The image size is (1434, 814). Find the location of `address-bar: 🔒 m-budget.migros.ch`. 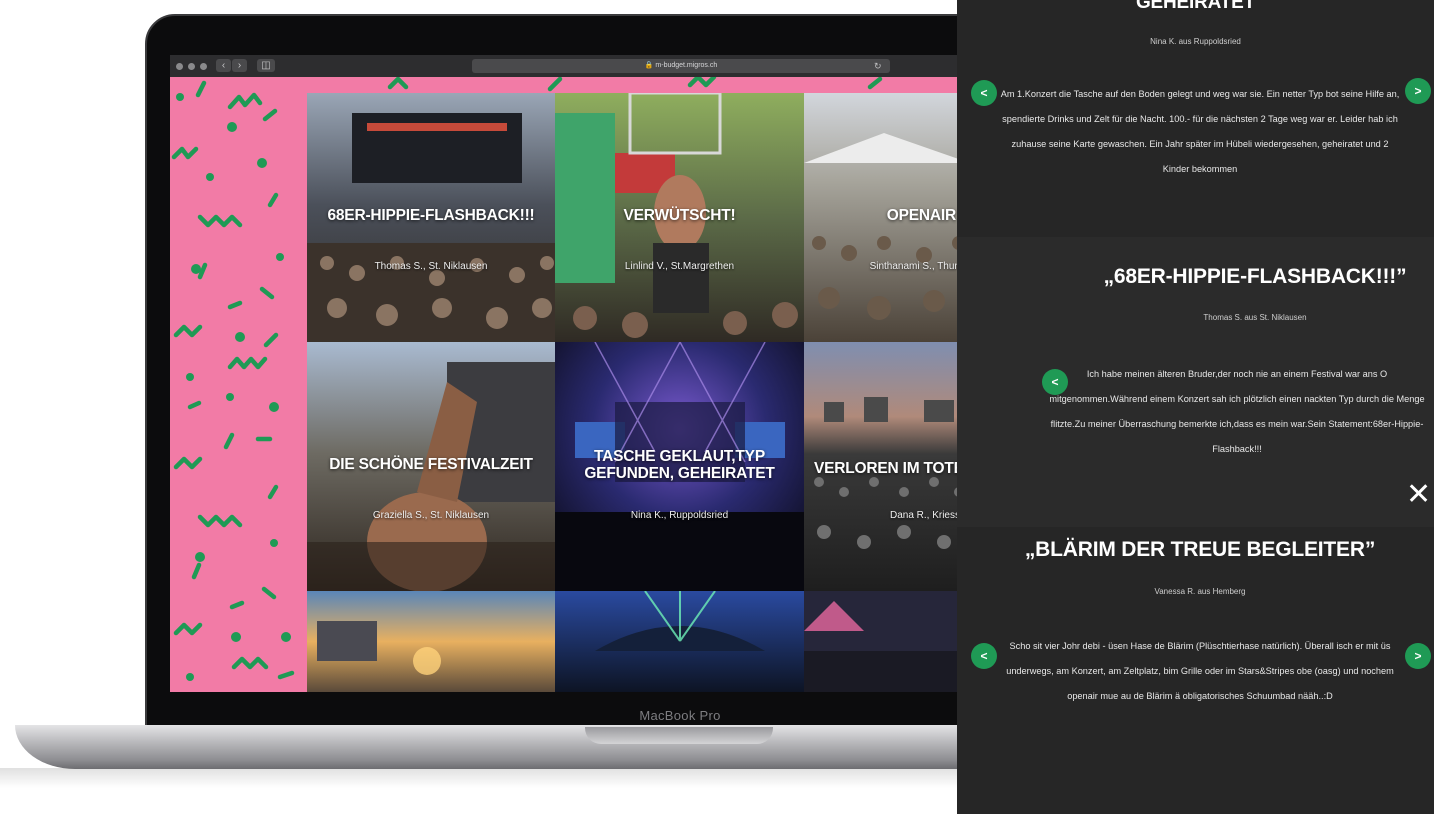

address-bar: 🔒 m-budget.migros.ch is located at coordinates (681, 66).